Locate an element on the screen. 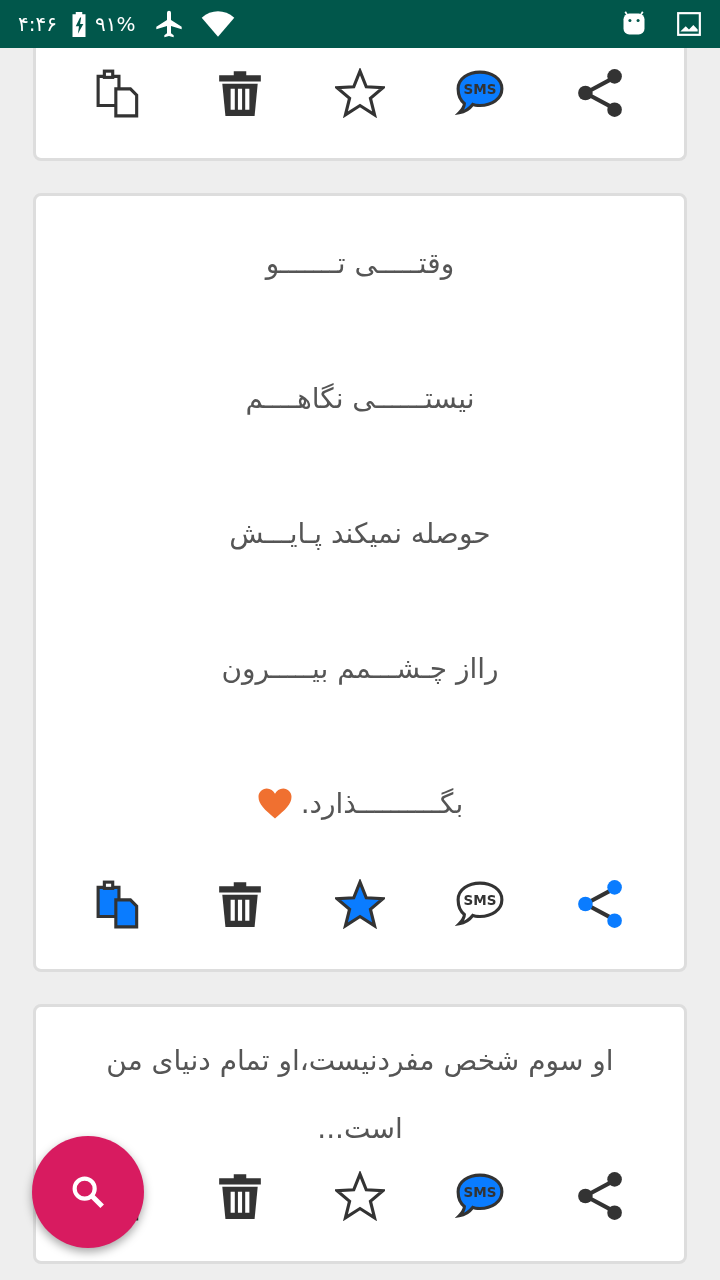 The width and height of the screenshot is (720, 1280). image-icon is located at coordinates (689, 24).